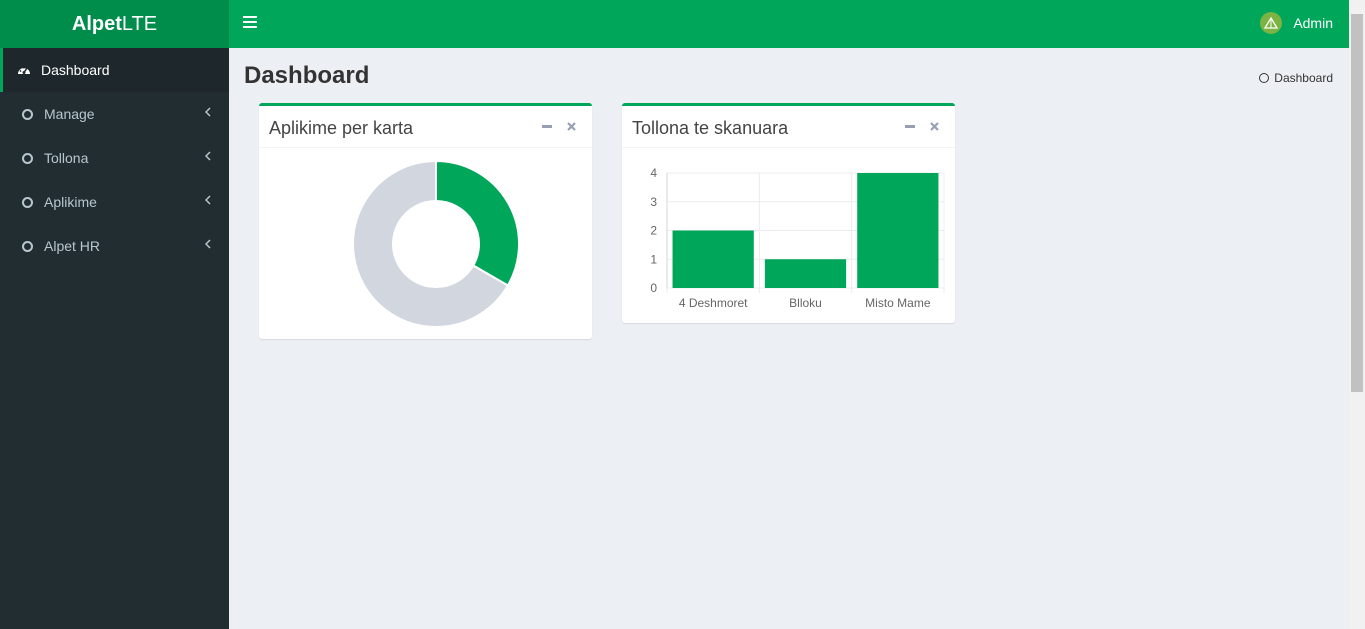  Describe the element at coordinates (653, 173) in the screenshot. I see `y-tick-label: 4` at that location.